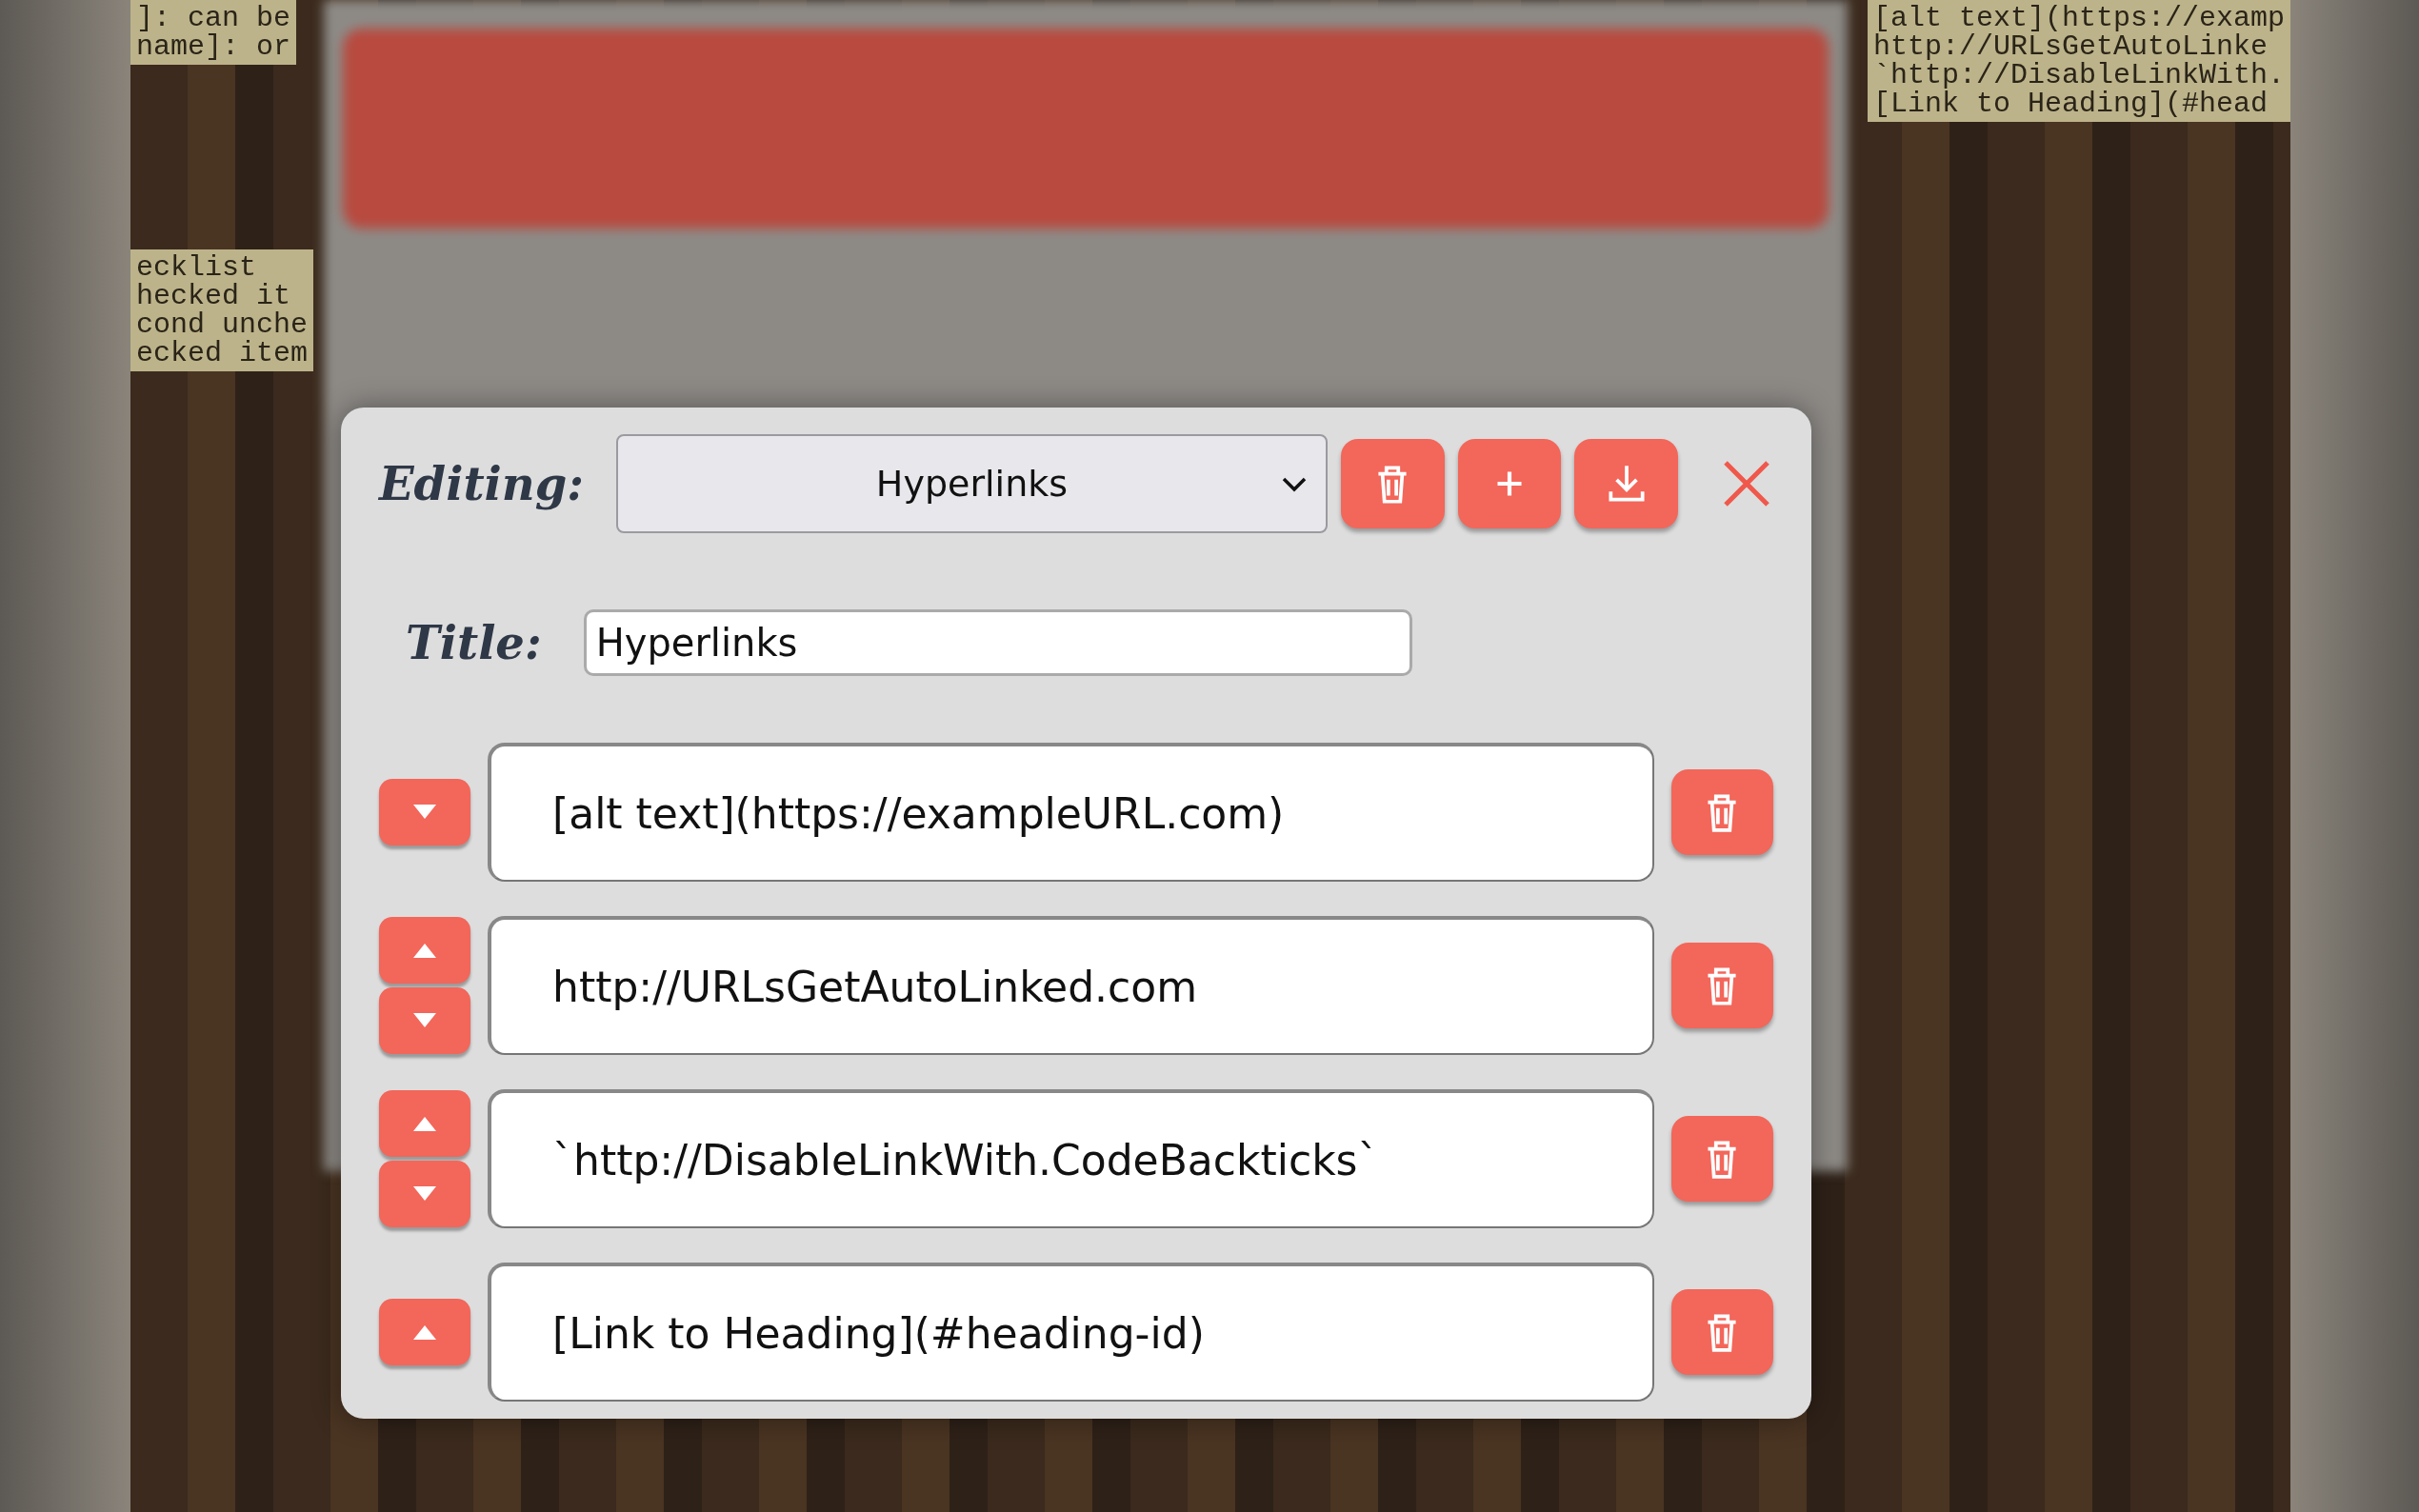 Image resolution: width=2419 pixels, height=1512 pixels. Describe the element at coordinates (481, 483) in the screenshot. I see `editing-label: Editing:` at that location.